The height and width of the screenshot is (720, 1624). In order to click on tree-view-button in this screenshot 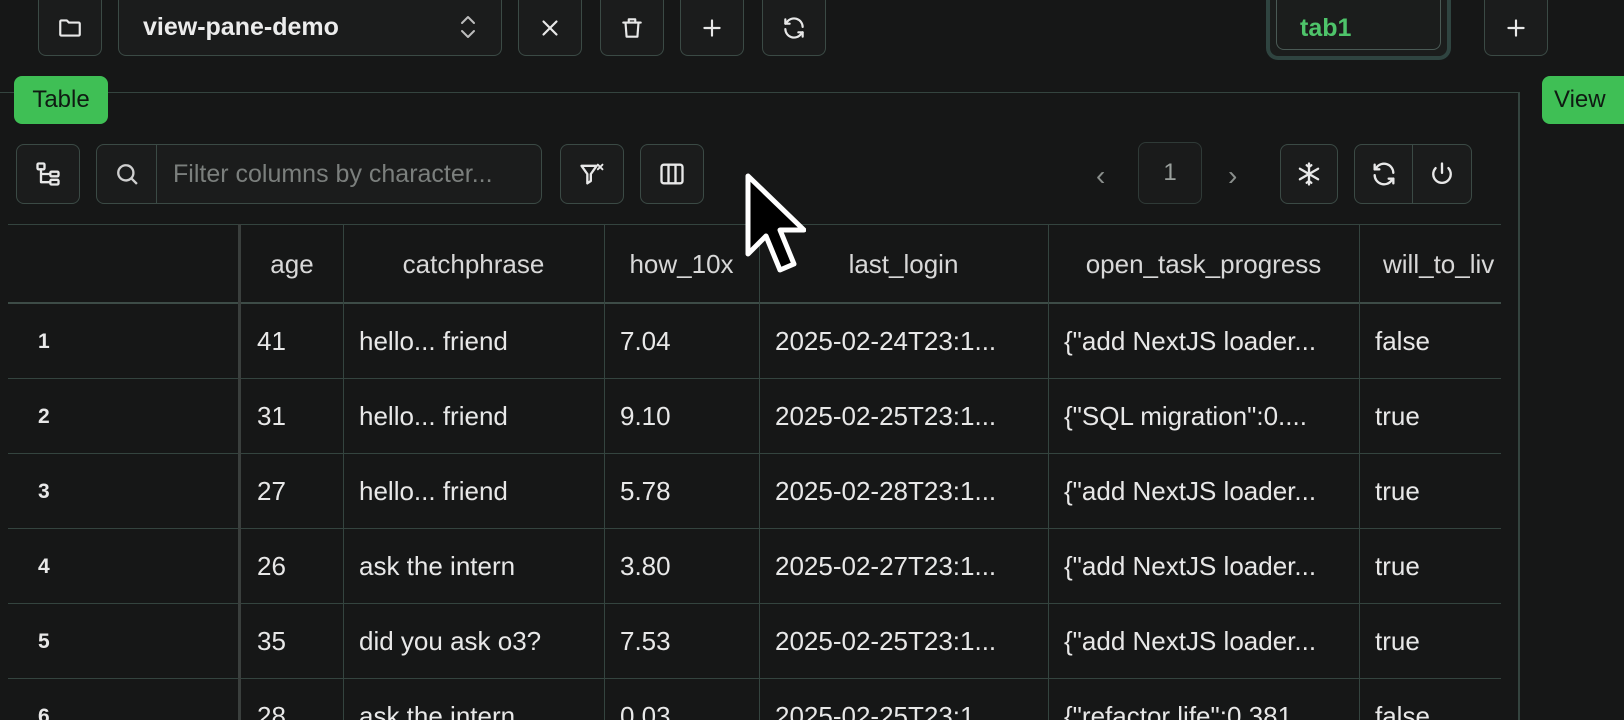, I will do `click(48, 174)`.